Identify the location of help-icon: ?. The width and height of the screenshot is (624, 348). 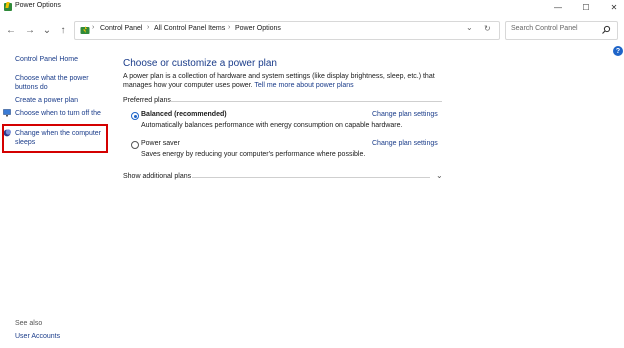
(618, 51).